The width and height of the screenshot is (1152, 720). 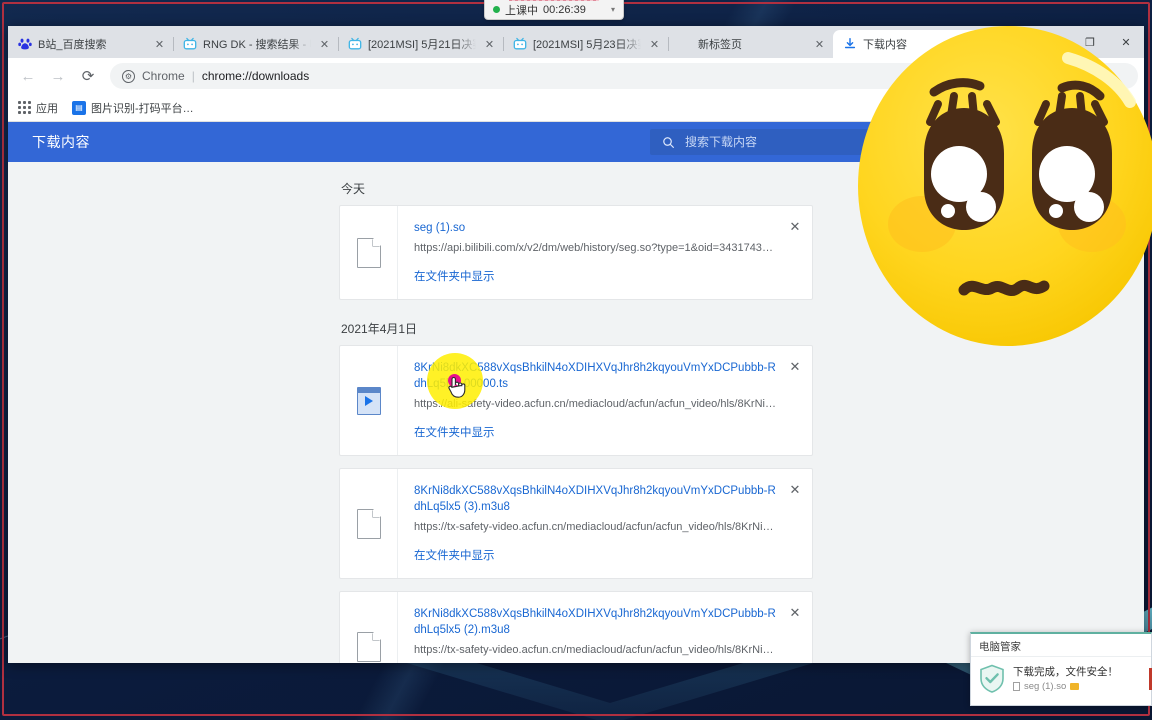 What do you see at coordinates (1045, 686) in the screenshot?
I see `notification-file-name: seg (1).so` at bounding box center [1045, 686].